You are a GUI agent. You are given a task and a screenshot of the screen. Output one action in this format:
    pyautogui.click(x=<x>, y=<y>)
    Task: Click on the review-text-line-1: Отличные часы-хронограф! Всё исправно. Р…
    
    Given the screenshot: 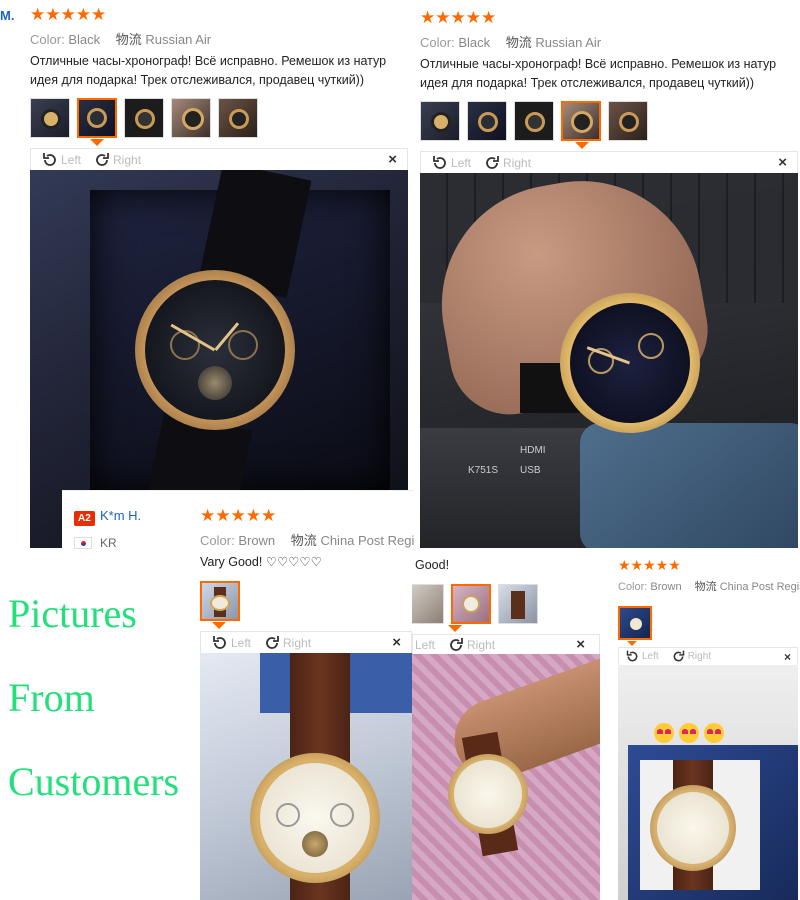 What is the action you would take?
    pyautogui.click(x=598, y=64)
    